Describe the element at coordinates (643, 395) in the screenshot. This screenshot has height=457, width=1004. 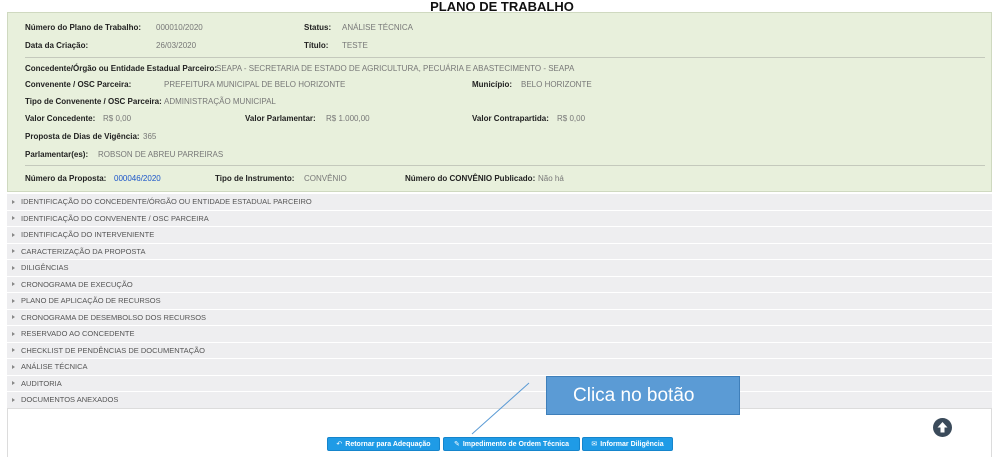
I see `instruction-callout: Clica no botão` at that location.